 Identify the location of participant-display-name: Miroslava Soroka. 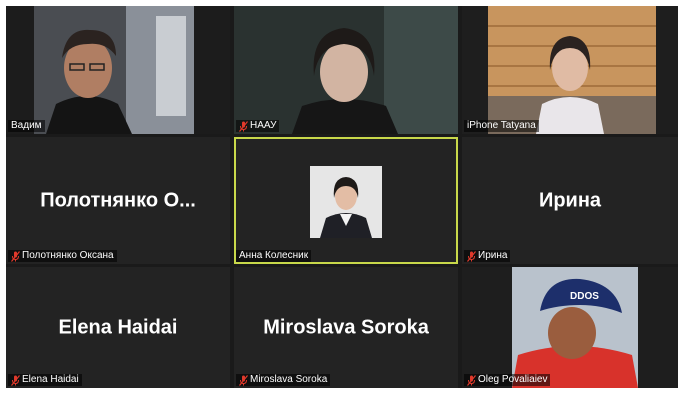
(346, 327).